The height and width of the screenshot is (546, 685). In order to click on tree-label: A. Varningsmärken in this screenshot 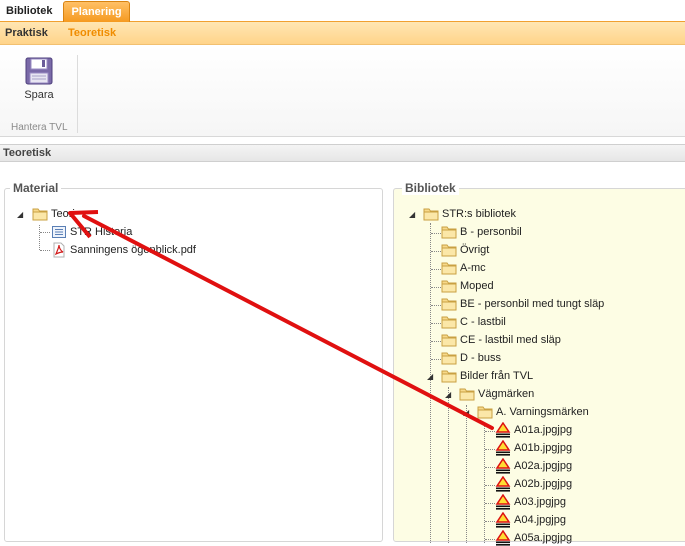, I will do `click(542, 412)`.